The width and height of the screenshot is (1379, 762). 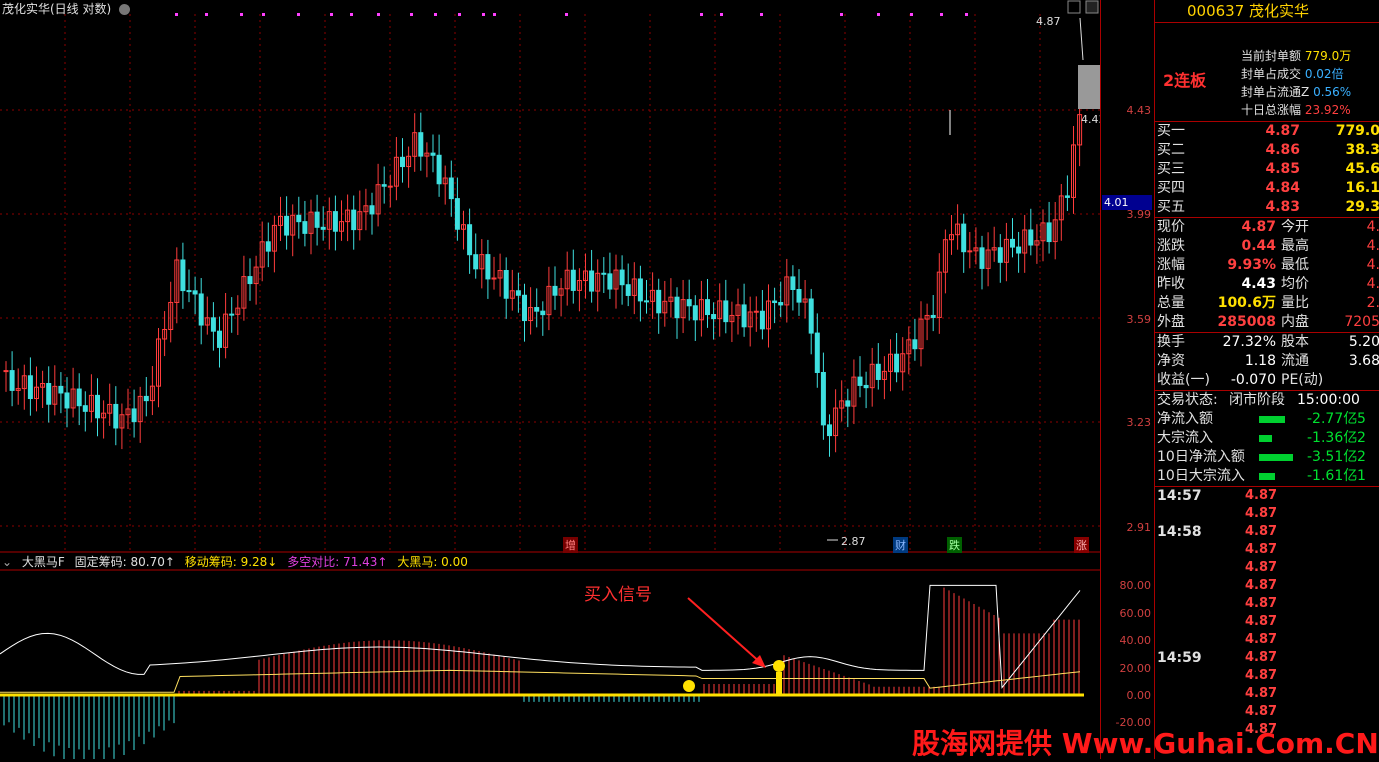 What do you see at coordinates (570, 545) in the screenshot?
I see `event-flag: 增` at bounding box center [570, 545].